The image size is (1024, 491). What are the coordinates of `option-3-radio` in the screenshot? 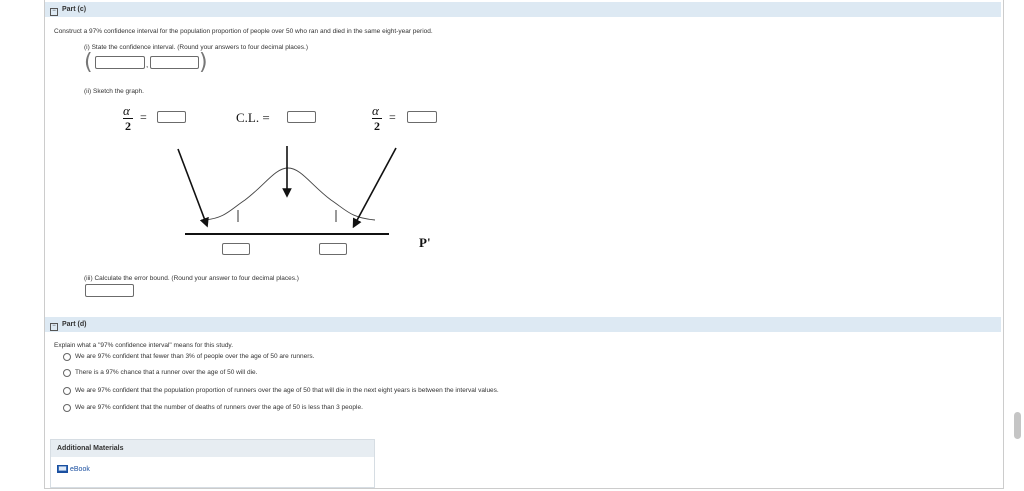 It's located at (67, 391).